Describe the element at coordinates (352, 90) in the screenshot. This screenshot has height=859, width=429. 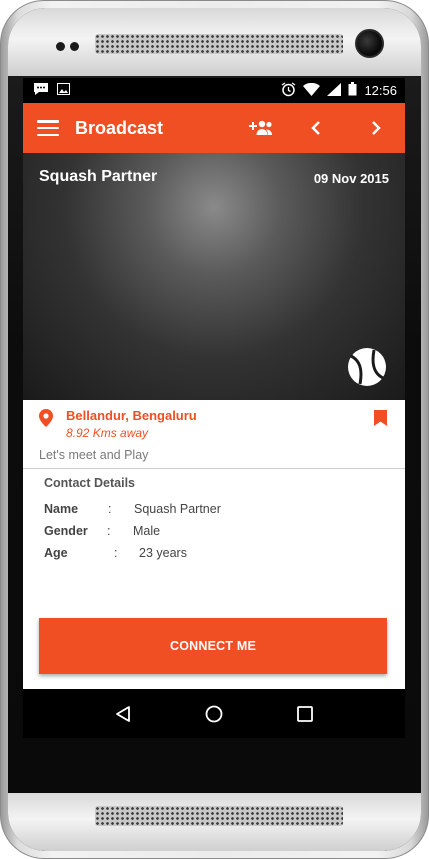
I see `battery-icon` at that location.